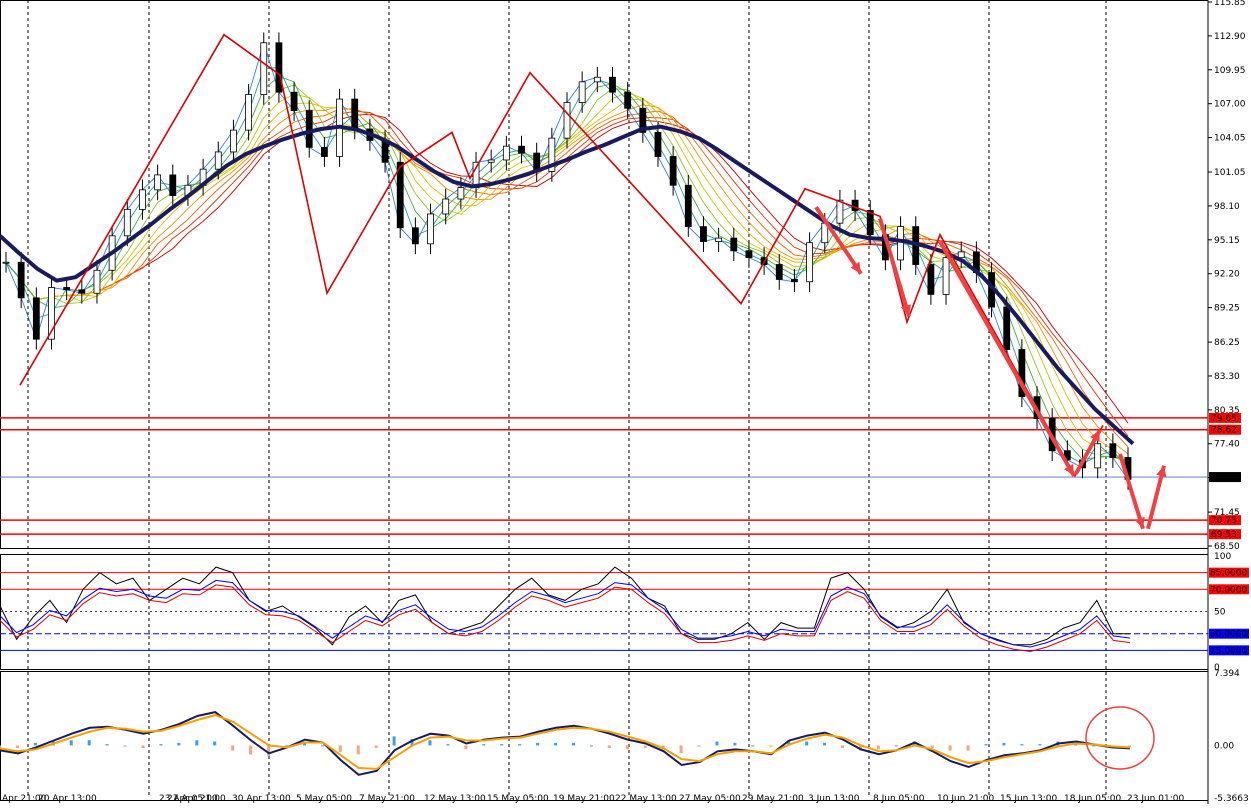 This screenshot has height=808, width=1251. What do you see at coordinates (1228, 635) in the screenshot?
I see `stoch-level-label: 30.0000` at bounding box center [1228, 635].